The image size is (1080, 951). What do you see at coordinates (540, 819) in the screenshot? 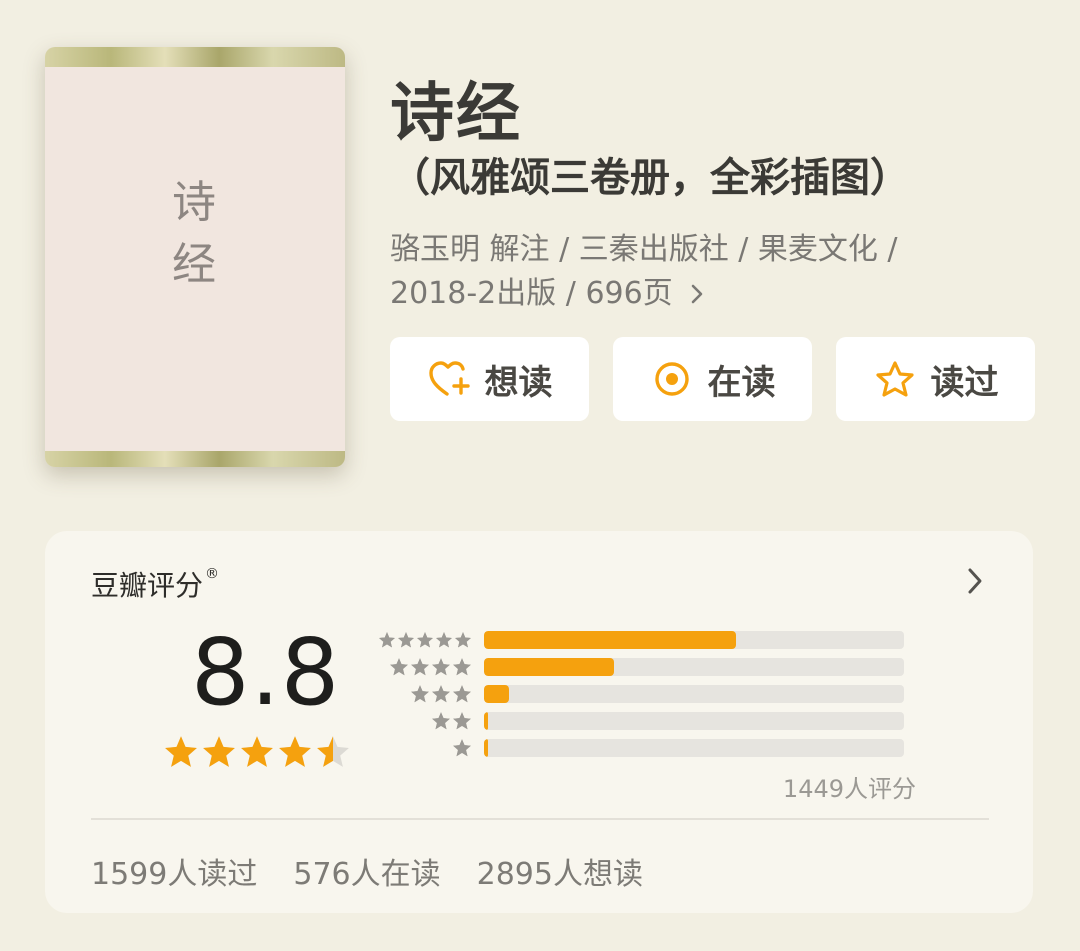
I see `divider` at bounding box center [540, 819].